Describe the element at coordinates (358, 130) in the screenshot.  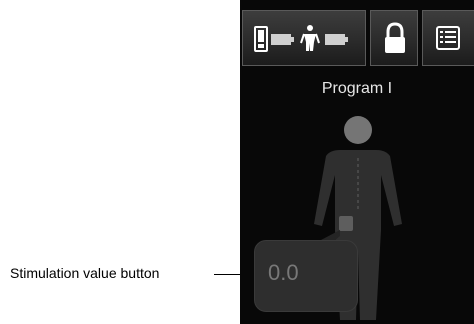
I see `body-figure-head` at that location.